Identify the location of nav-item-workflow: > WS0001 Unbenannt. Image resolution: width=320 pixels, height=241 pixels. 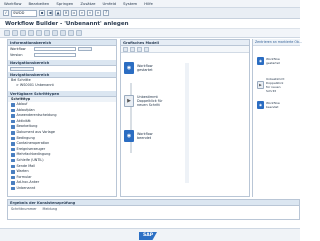
(62, 85).